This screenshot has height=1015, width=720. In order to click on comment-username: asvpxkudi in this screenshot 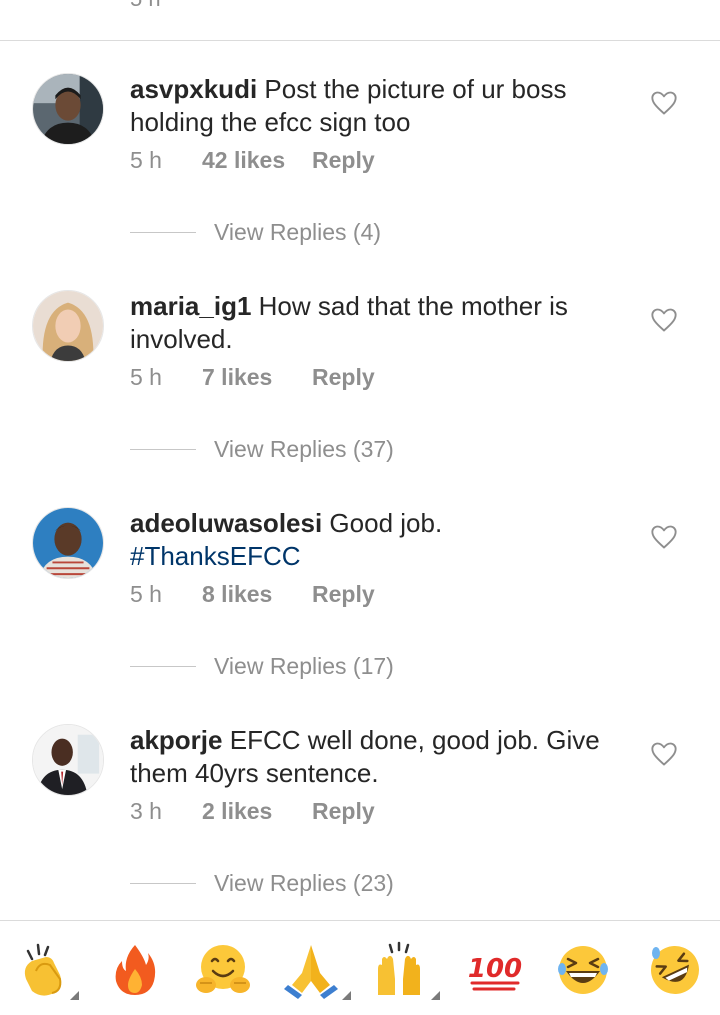, I will do `click(193, 89)`.